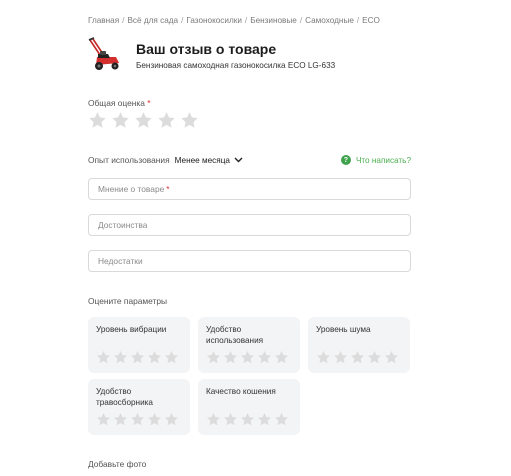 The width and height of the screenshot is (511, 476). Describe the element at coordinates (329, 20) in the screenshot. I see `breadcrumb-self-propelled: Самоходные` at that location.